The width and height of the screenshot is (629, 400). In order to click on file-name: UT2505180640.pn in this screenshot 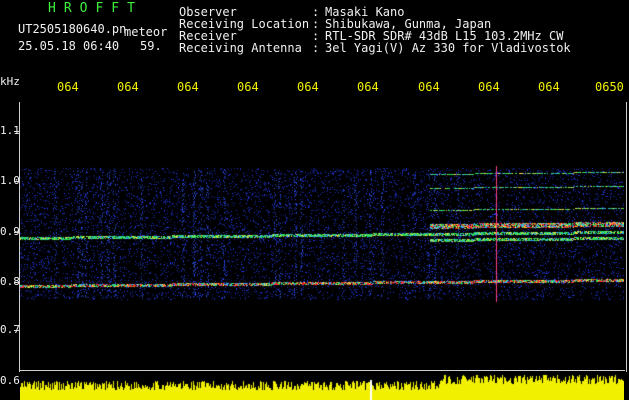, I will do `click(72, 29)`.